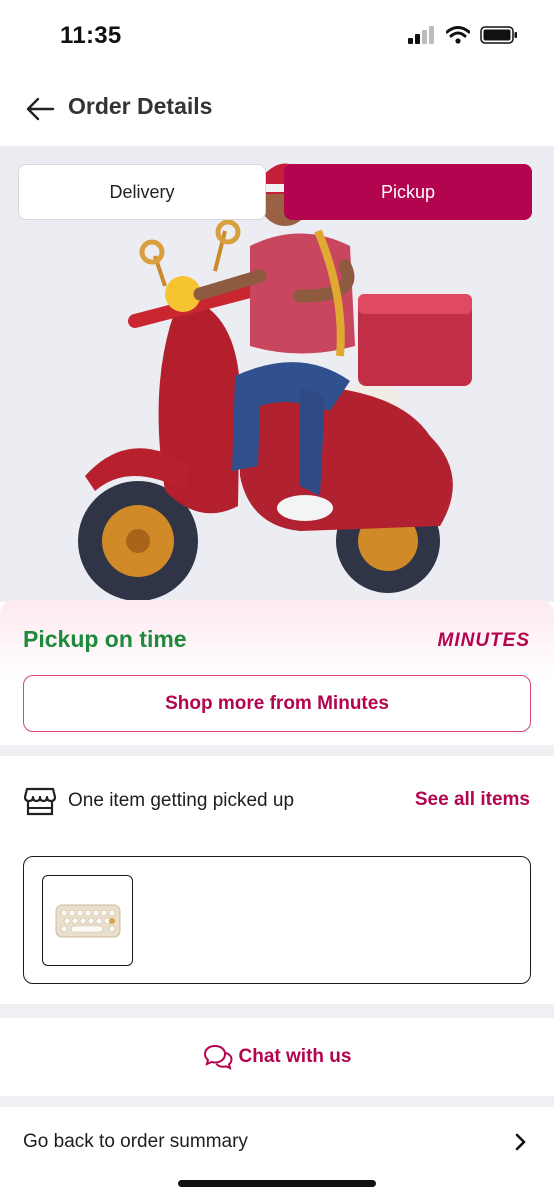 This screenshot has width=554, height=1200. I want to click on items-title: One item getting picked up, so click(181, 800).